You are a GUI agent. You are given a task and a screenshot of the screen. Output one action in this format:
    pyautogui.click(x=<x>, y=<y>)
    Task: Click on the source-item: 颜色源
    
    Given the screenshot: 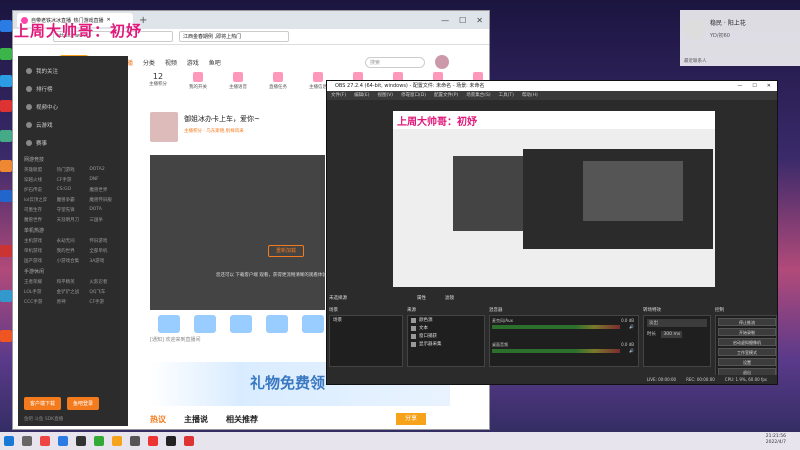 What is the action you would take?
    pyautogui.click(x=446, y=320)
    